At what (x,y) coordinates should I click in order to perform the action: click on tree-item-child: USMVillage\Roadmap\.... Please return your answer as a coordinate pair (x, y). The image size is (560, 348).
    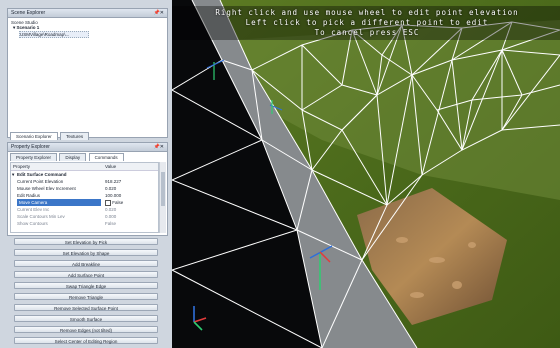
    Looking at the image, I should click on (54, 34).